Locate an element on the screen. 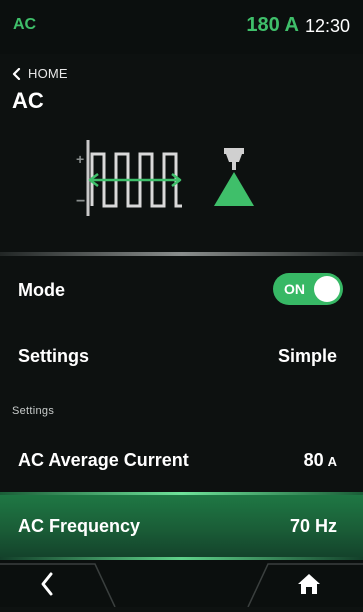 Image resolution: width=363 pixels, height=612 pixels. home-breadcrumb-link: HOME is located at coordinates (40, 73).